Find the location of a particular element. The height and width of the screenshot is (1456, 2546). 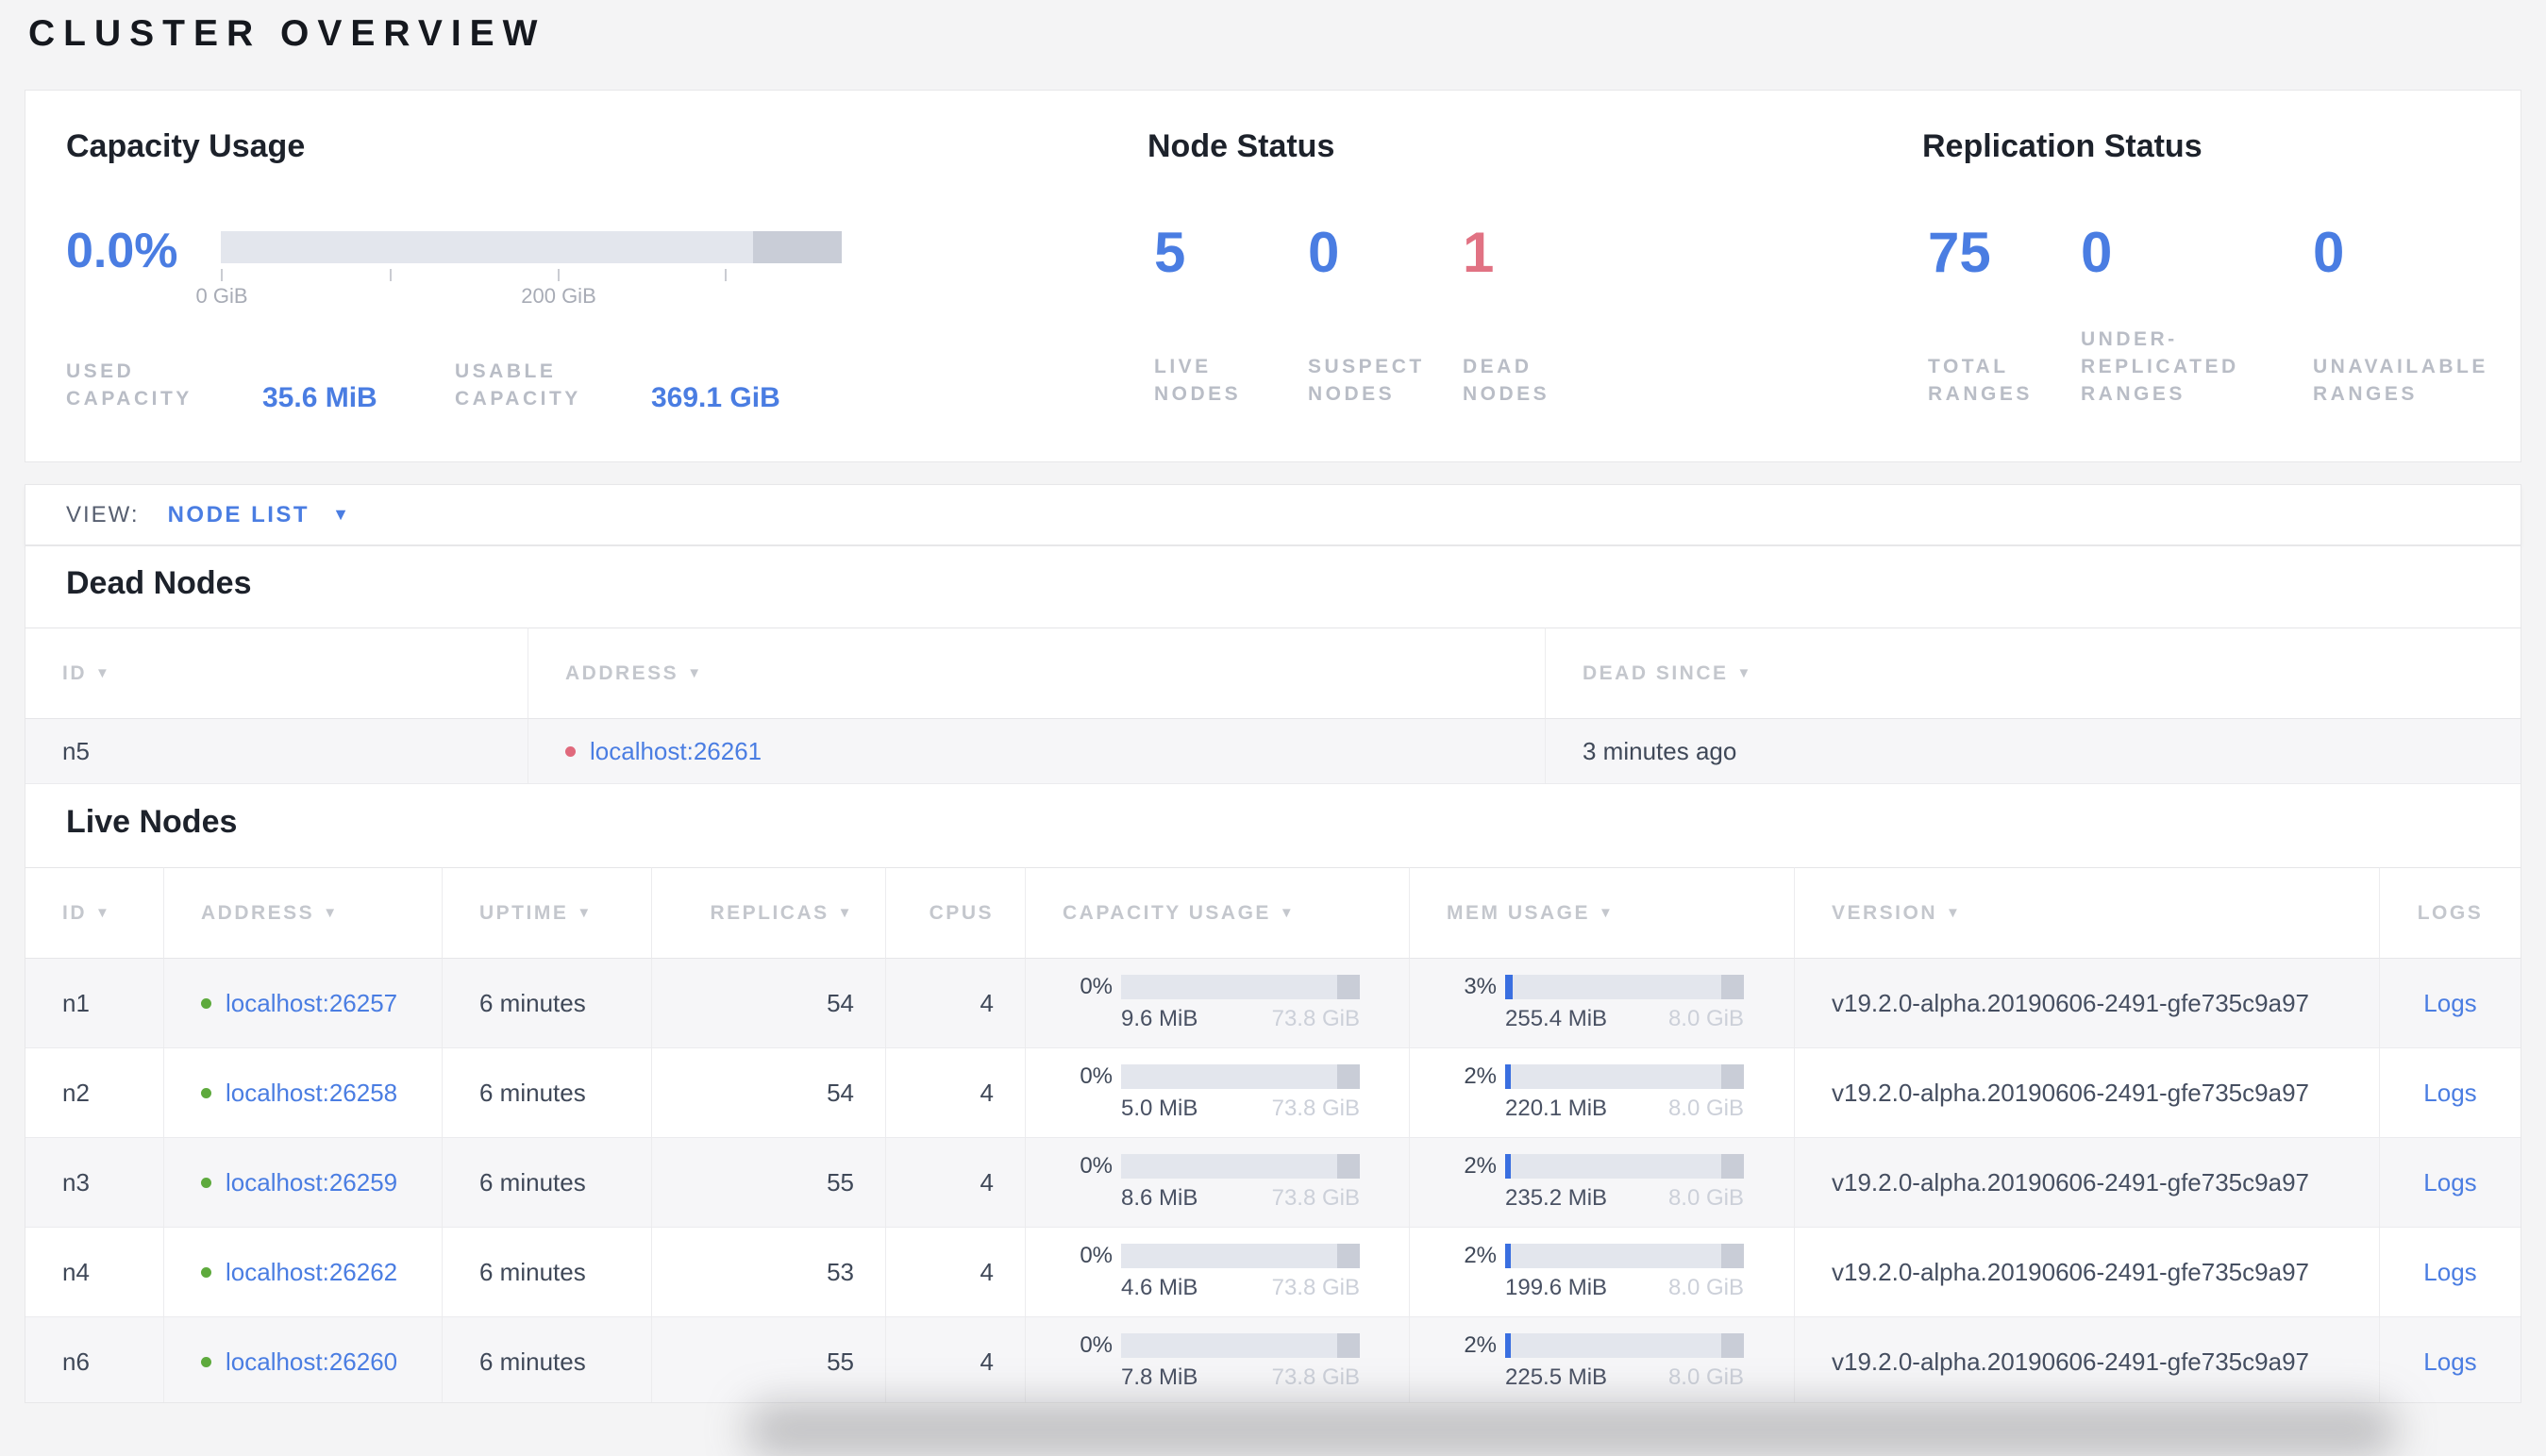

column-header-logs: LOGS is located at coordinates (2450, 913).